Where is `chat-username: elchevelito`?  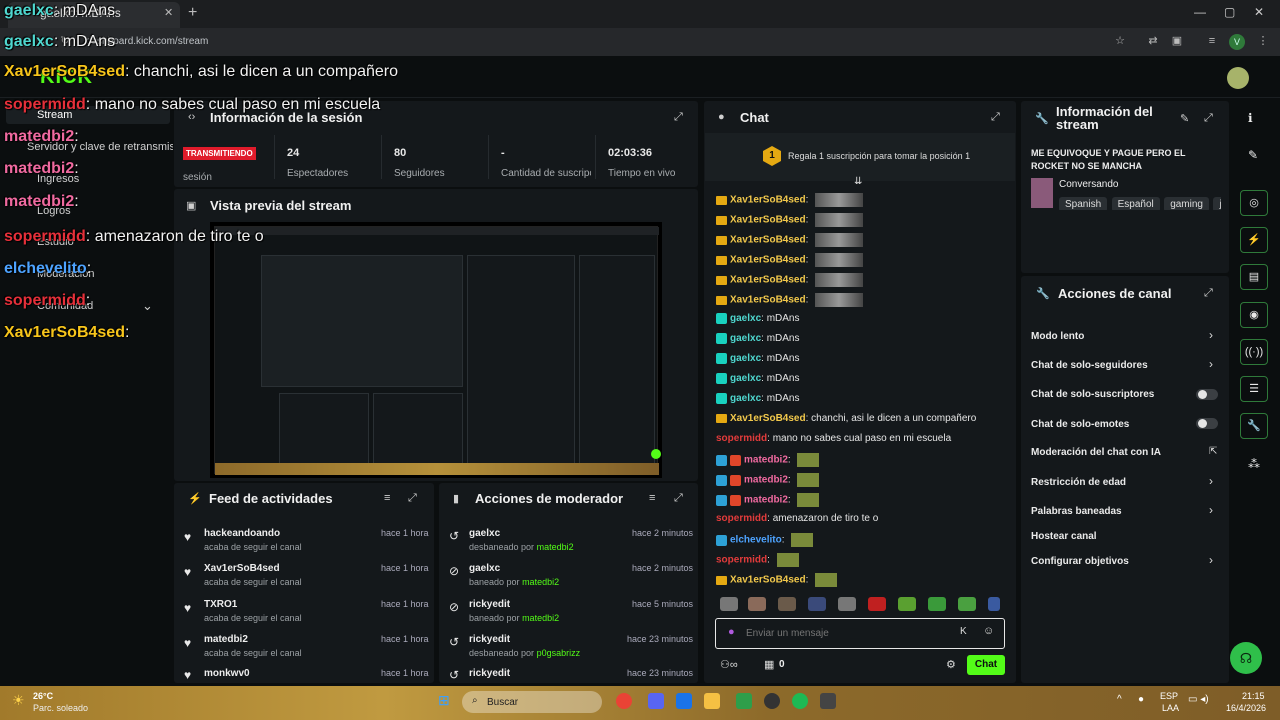
chat-username: elchevelito is located at coordinates (756, 540).